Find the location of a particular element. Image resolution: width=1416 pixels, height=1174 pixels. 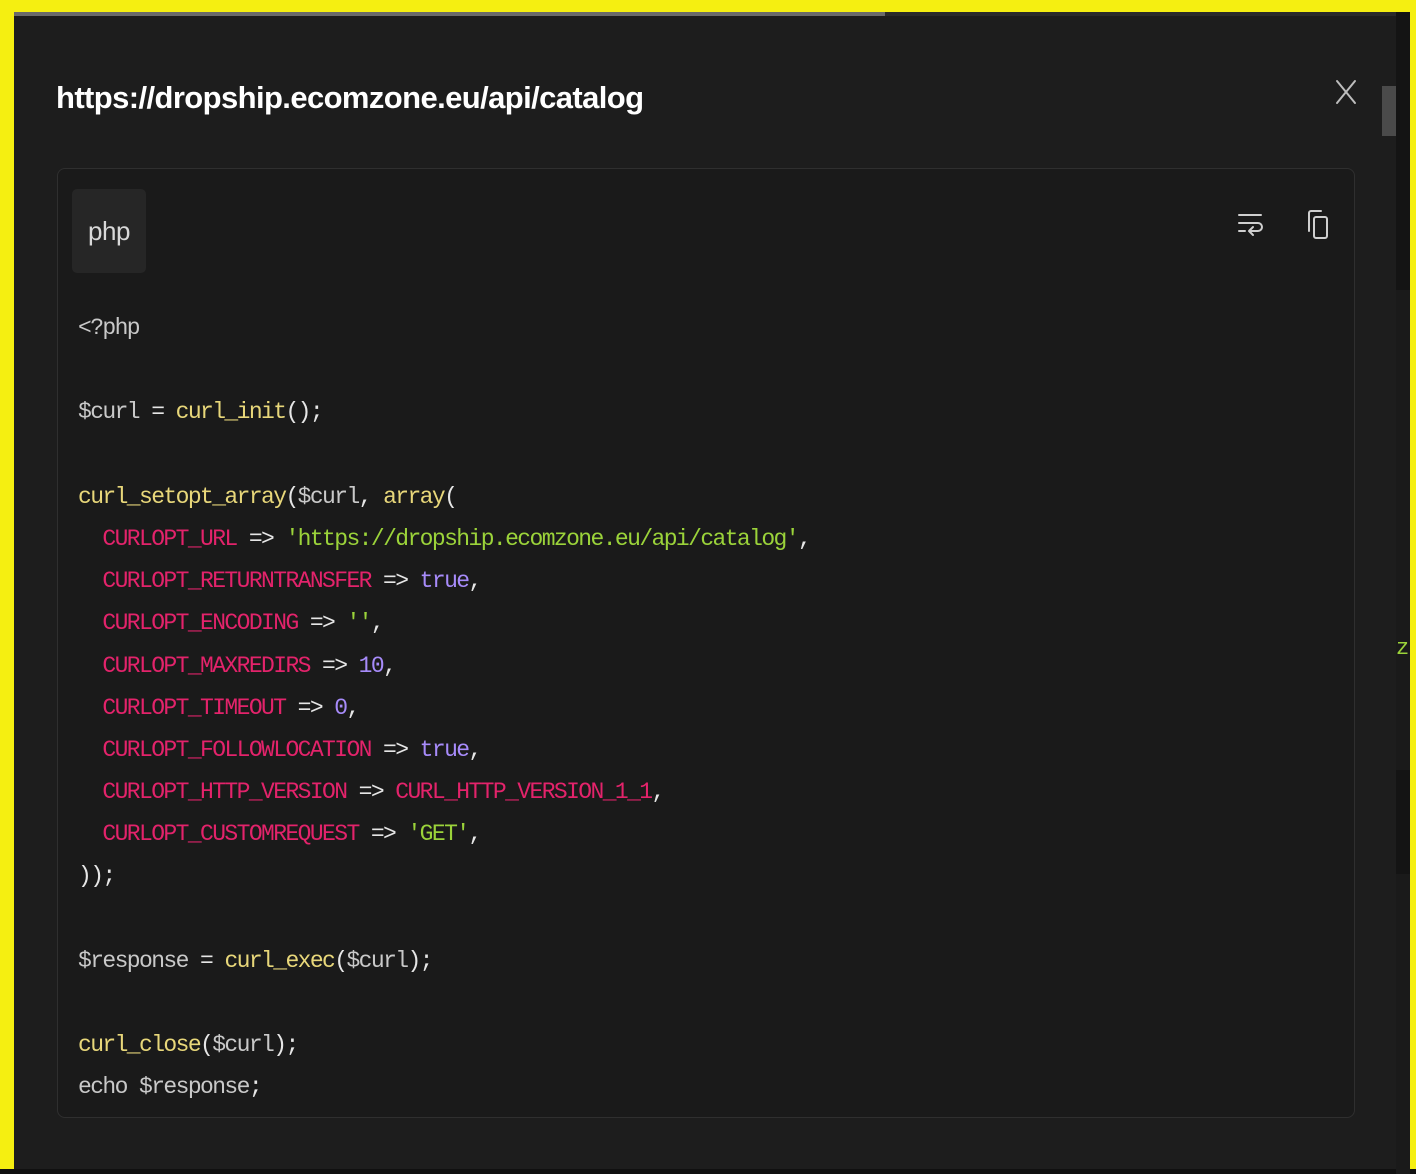

code-token: $response is located at coordinates (133, 960).